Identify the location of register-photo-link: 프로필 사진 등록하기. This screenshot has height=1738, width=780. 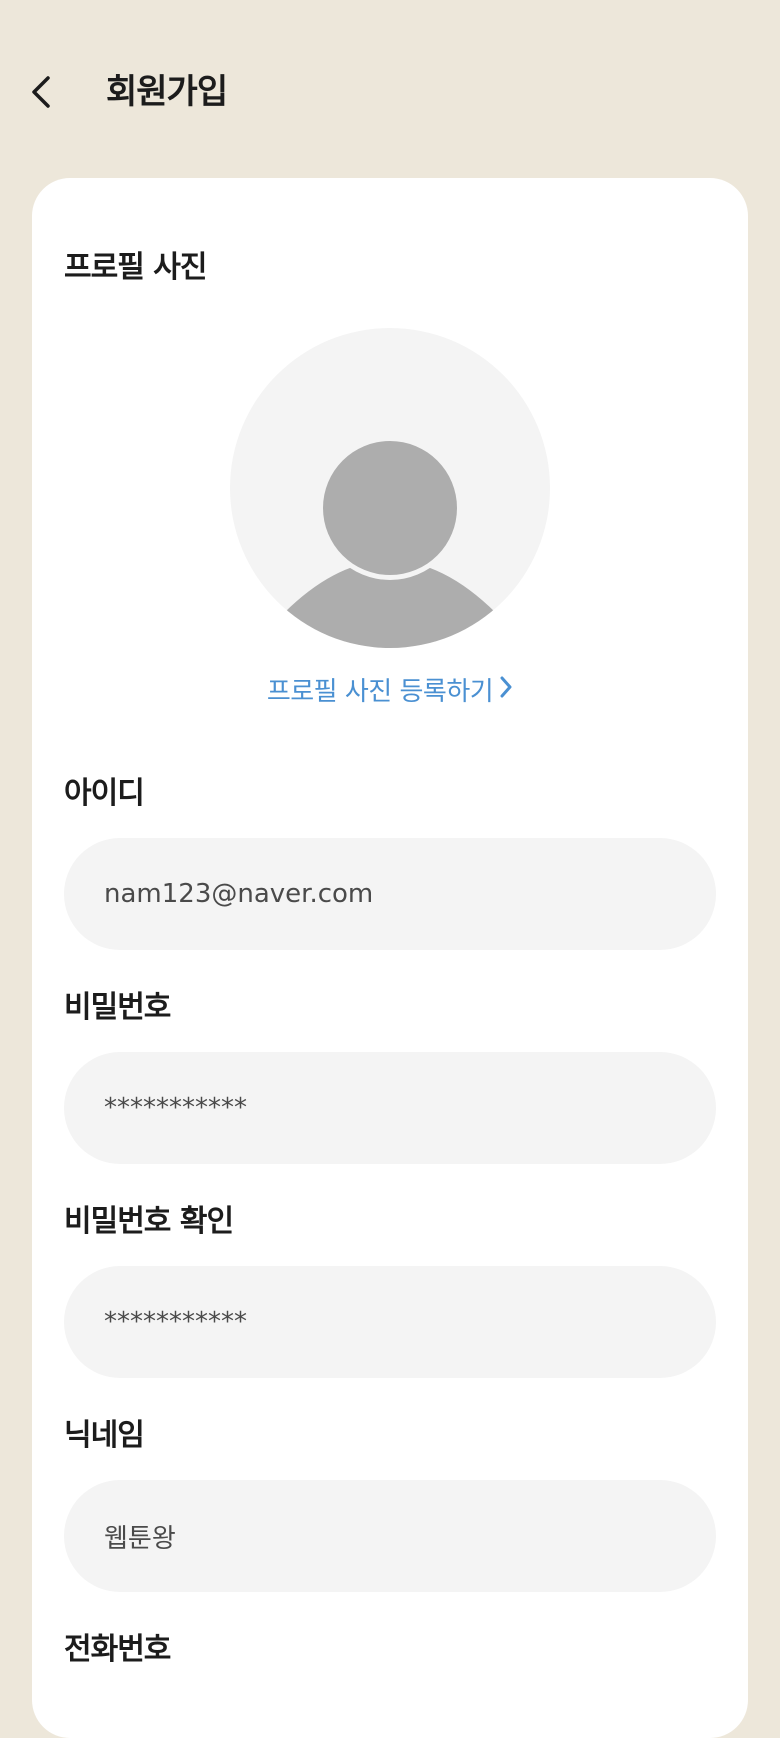
(390, 692).